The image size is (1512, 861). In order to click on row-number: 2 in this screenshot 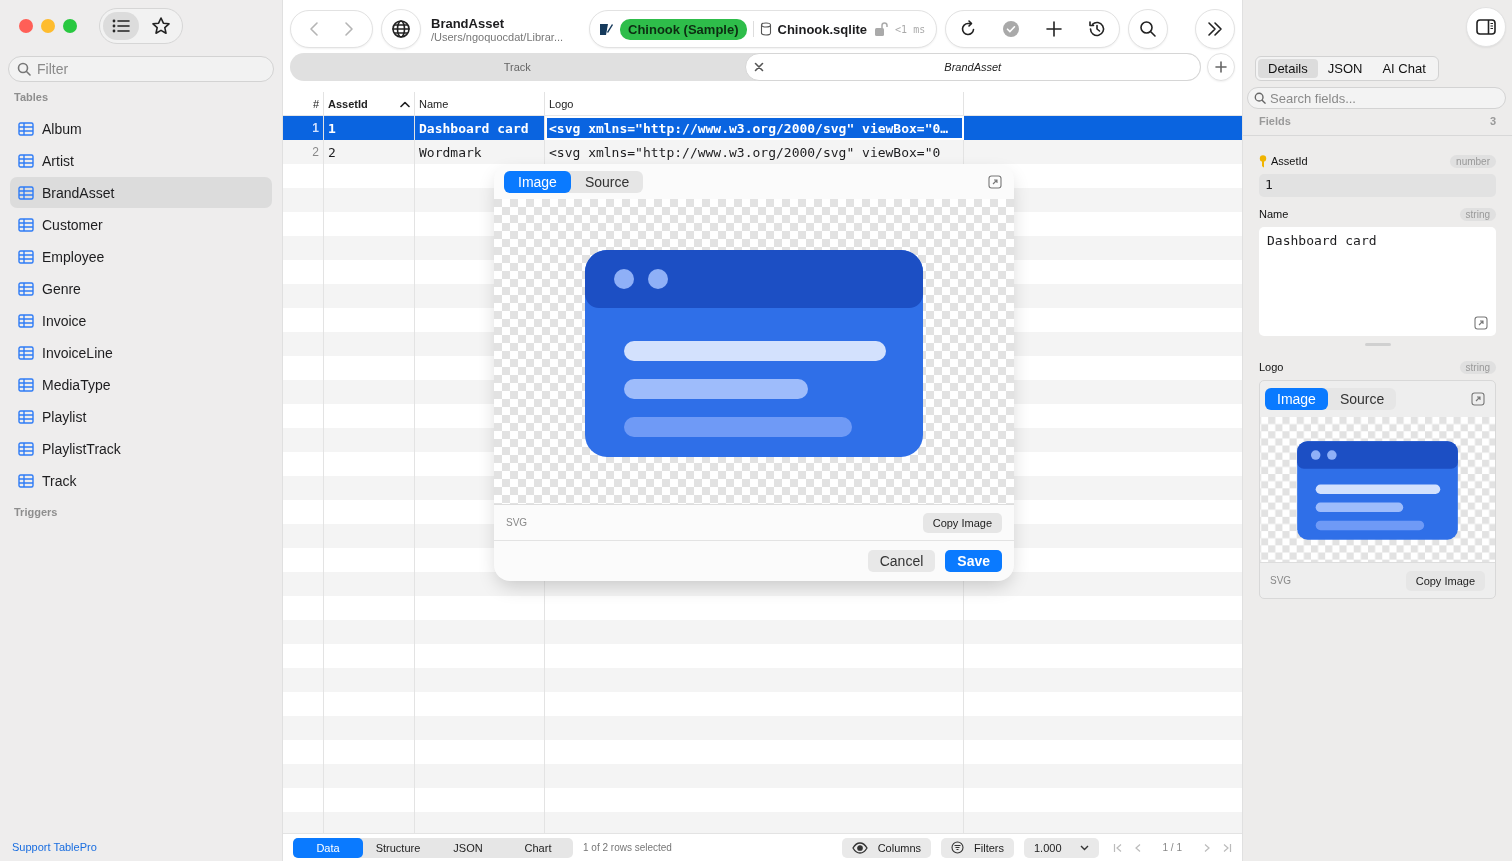, I will do `click(315, 152)`.